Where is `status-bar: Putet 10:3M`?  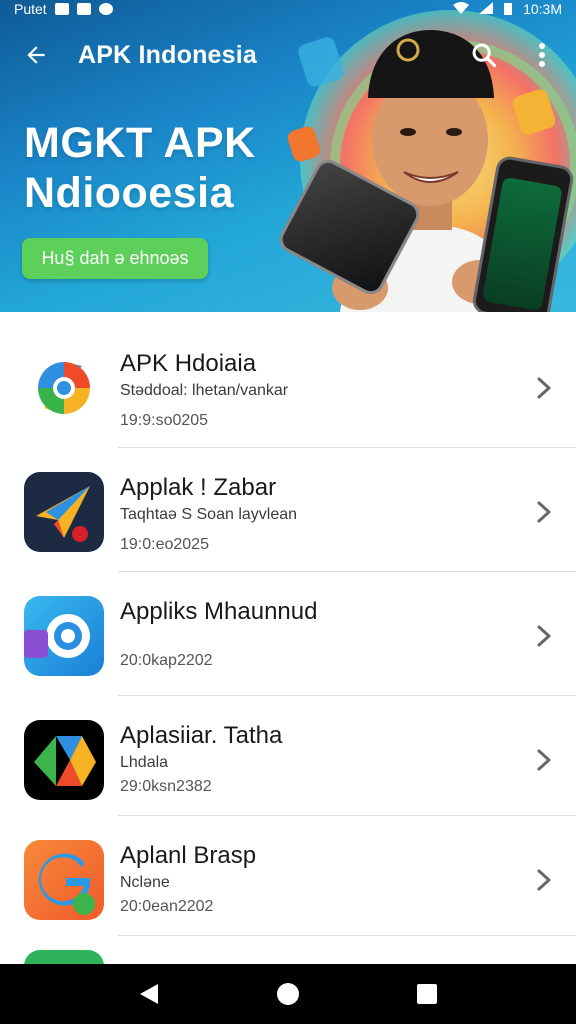 status-bar: Putet 10:3M is located at coordinates (288, 9).